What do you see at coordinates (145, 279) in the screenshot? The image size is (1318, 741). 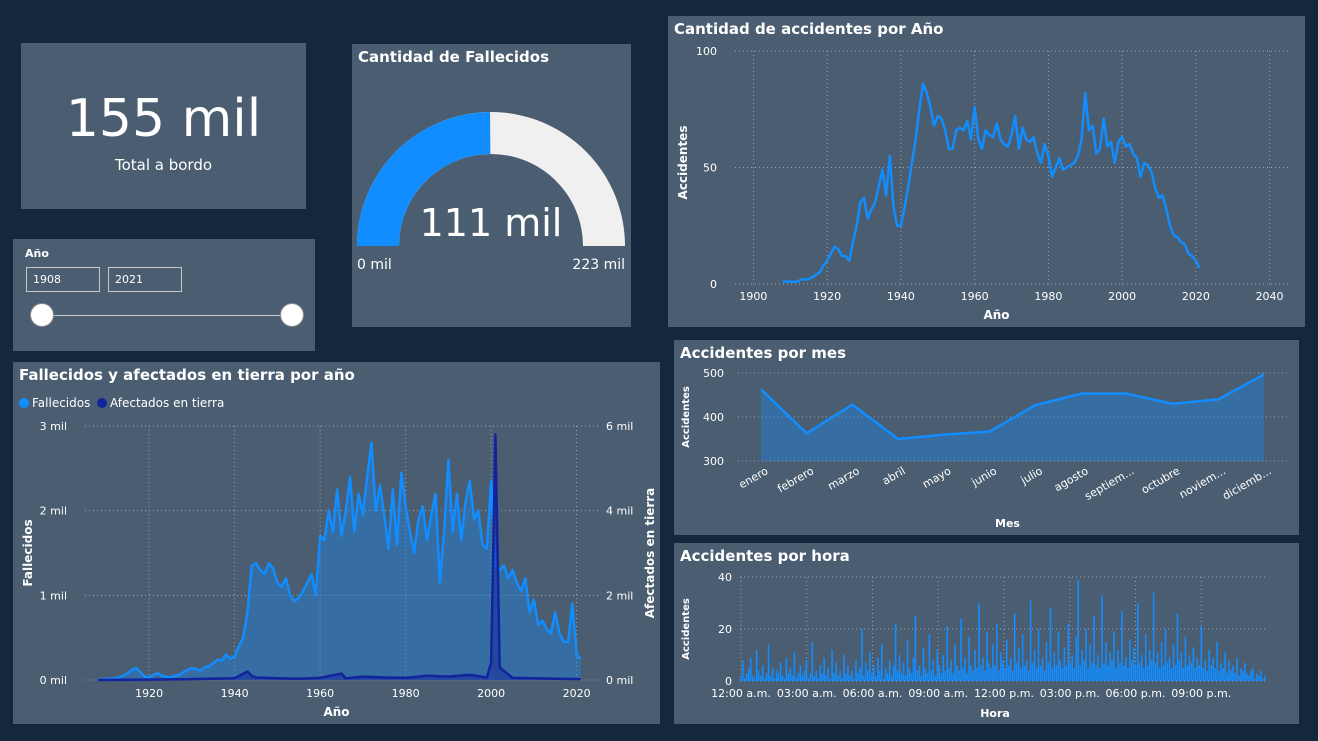 I see `slicer-to-input: 2021` at bounding box center [145, 279].